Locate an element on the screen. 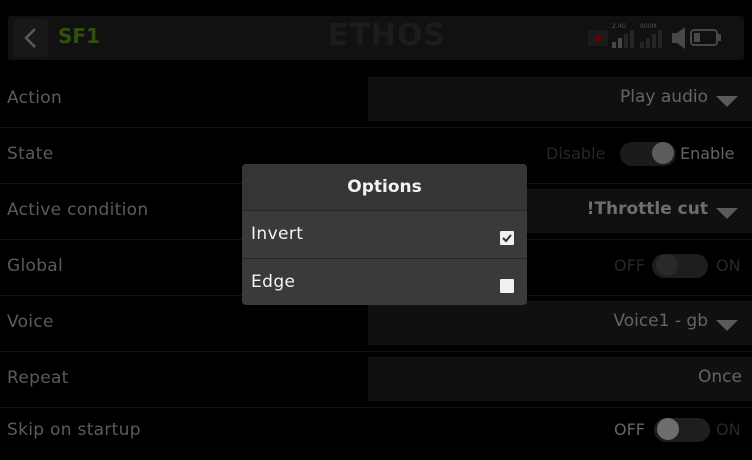 The image size is (752, 460). option-edge-label: Edge is located at coordinates (273, 282).